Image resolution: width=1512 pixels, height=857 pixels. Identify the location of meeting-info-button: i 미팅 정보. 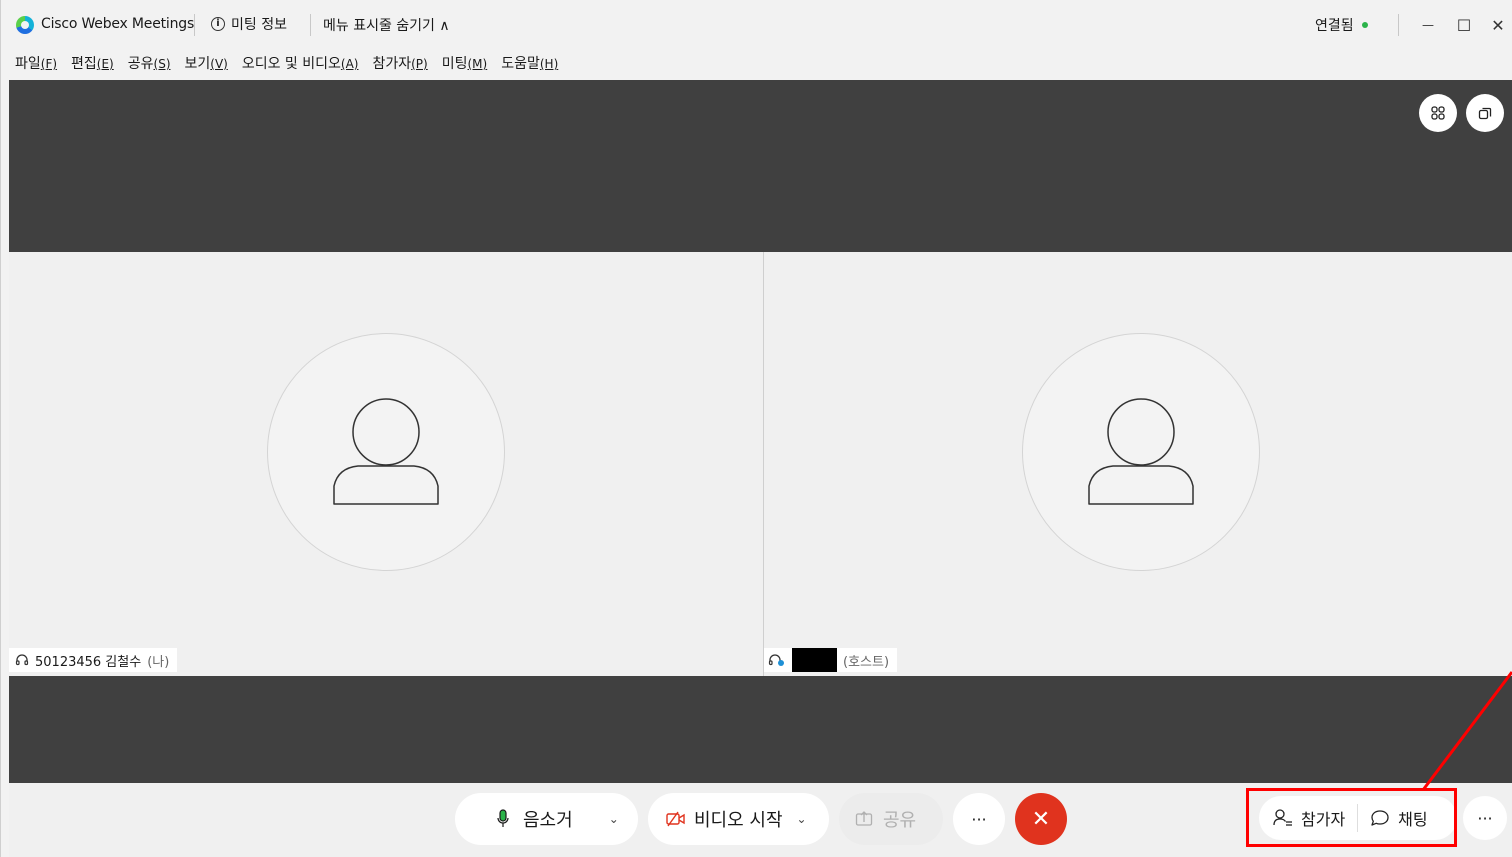
(249, 24).